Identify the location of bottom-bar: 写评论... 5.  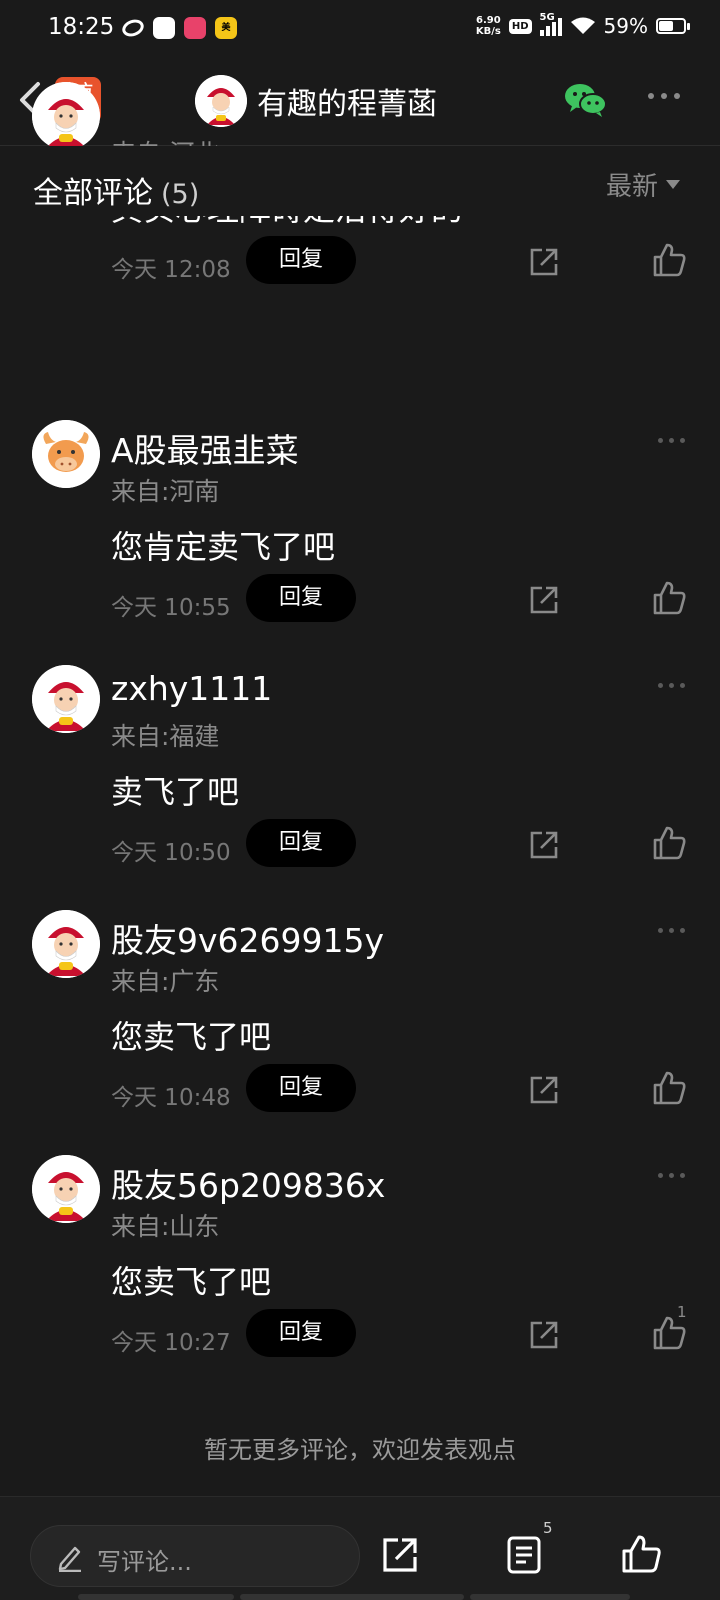
(360, 1548).